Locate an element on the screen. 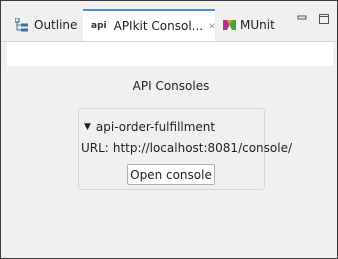 The width and height of the screenshot is (338, 259). url-value: http://localhost:8081/console/ is located at coordinates (202, 148).